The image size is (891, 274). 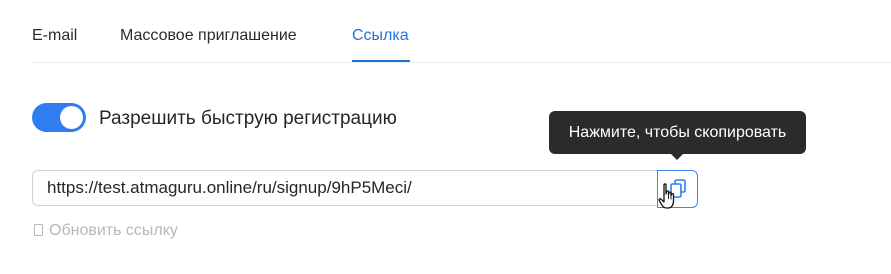 What do you see at coordinates (677, 132) in the screenshot?
I see `copy-tooltip: Нажмите, чтобы скопировать` at bounding box center [677, 132].